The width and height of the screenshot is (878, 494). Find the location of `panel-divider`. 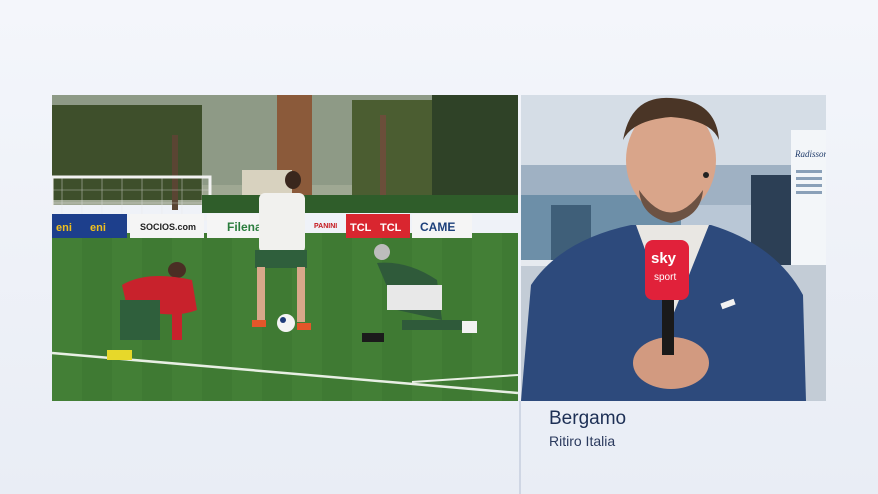

panel-divider is located at coordinates (520, 447).